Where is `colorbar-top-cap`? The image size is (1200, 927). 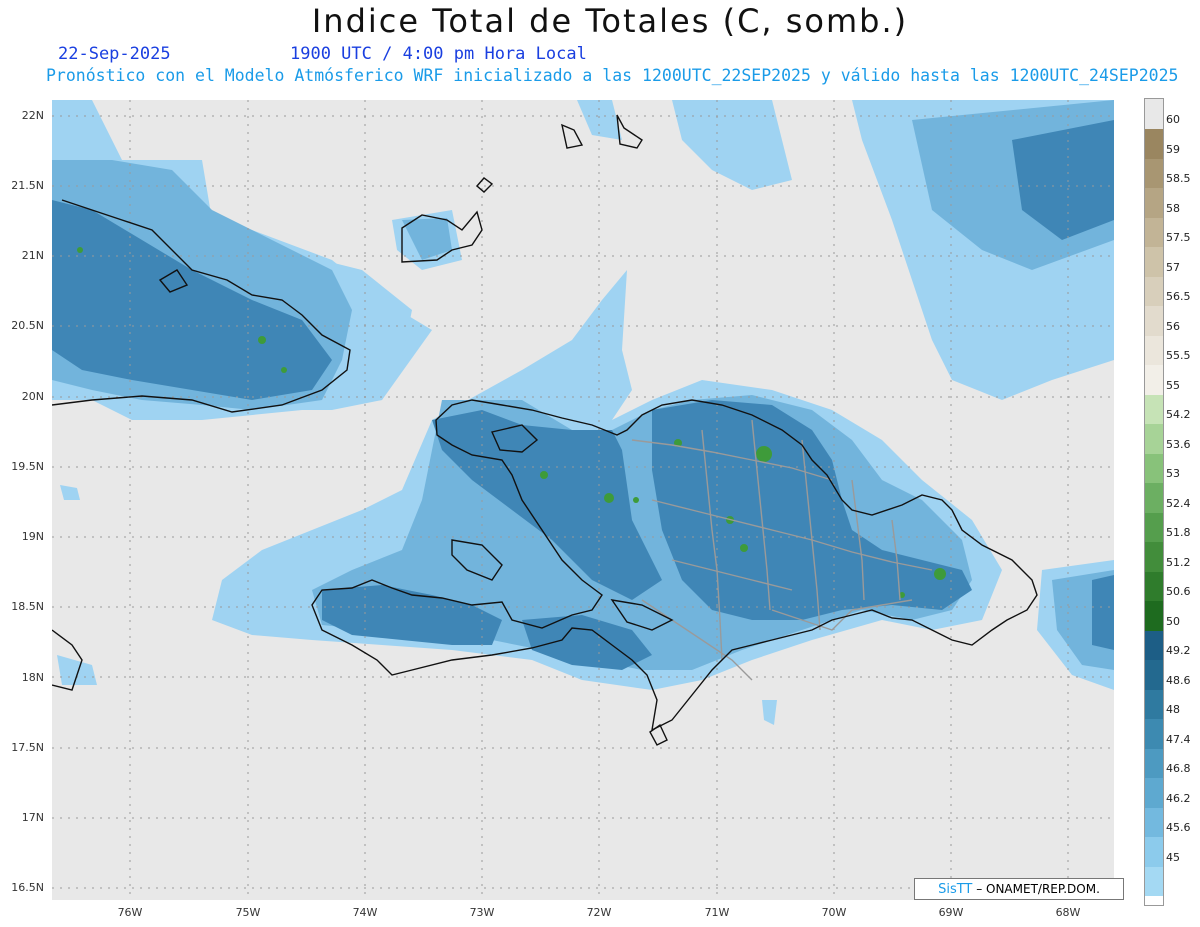
colorbar-top-cap is located at coordinates (1154, 114).